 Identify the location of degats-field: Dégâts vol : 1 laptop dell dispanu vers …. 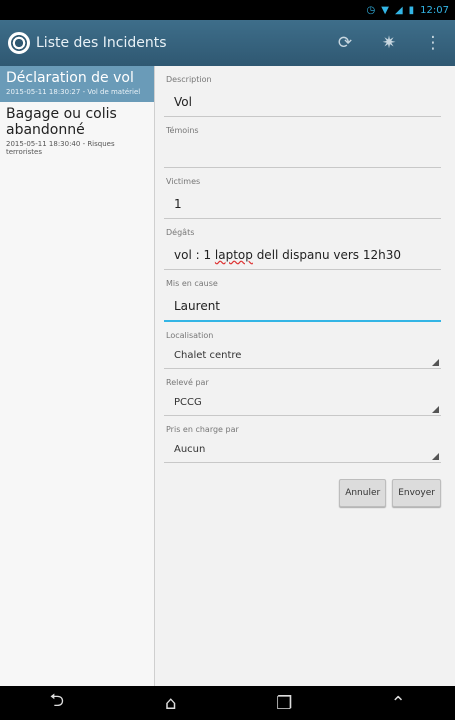
(302, 248).